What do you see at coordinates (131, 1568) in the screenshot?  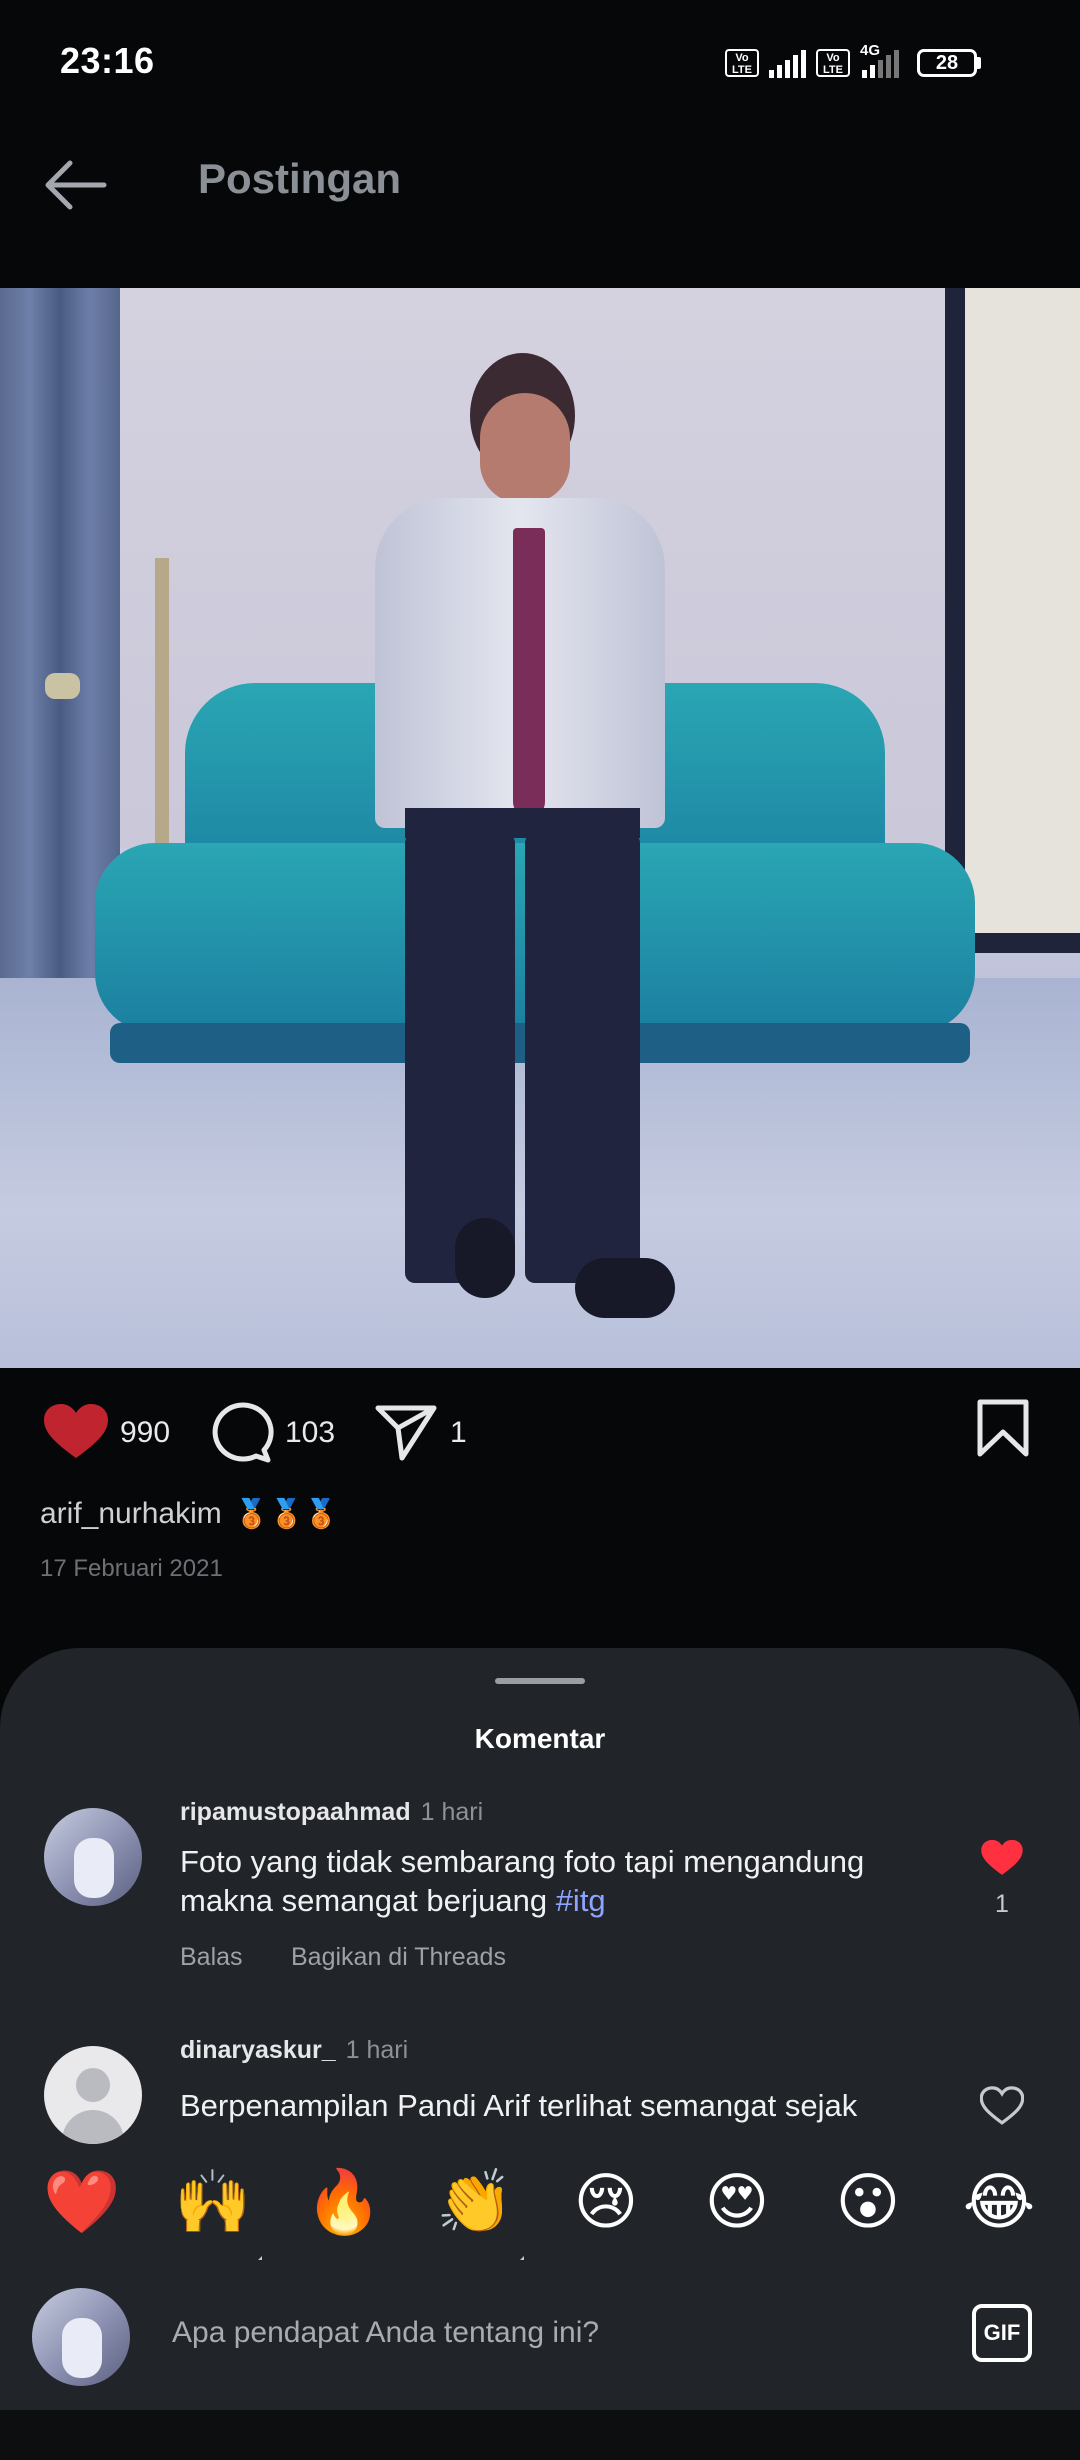 I see `post-date: 17 Februari 2021` at bounding box center [131, 1568].